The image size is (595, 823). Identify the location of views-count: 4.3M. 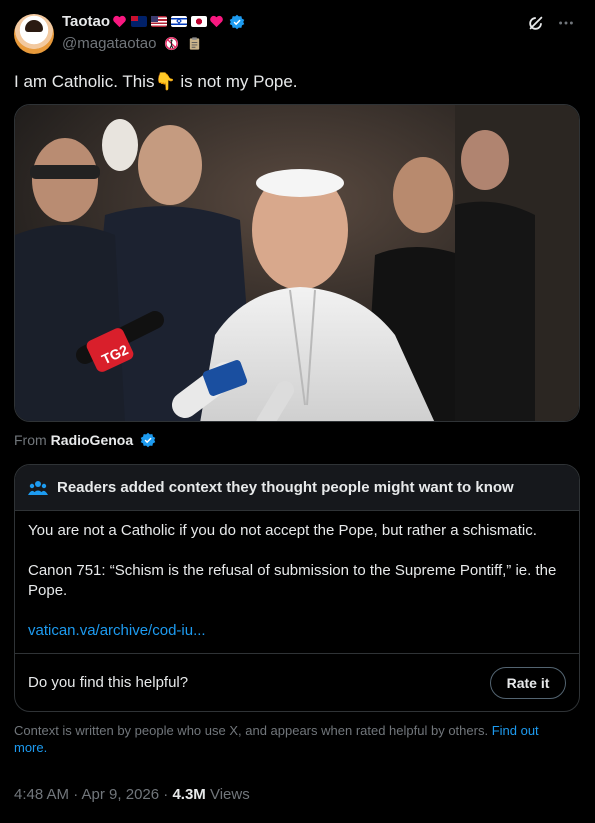
(189, 794).